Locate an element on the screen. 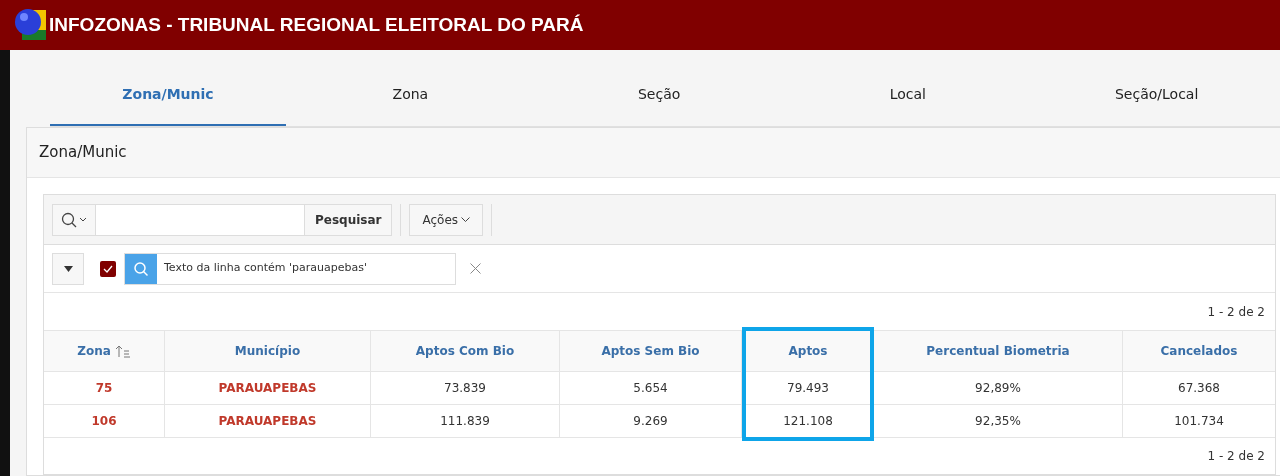 The width and height of the screenshot is (1280, 476). close-icon is located at coordinates (475, 268).